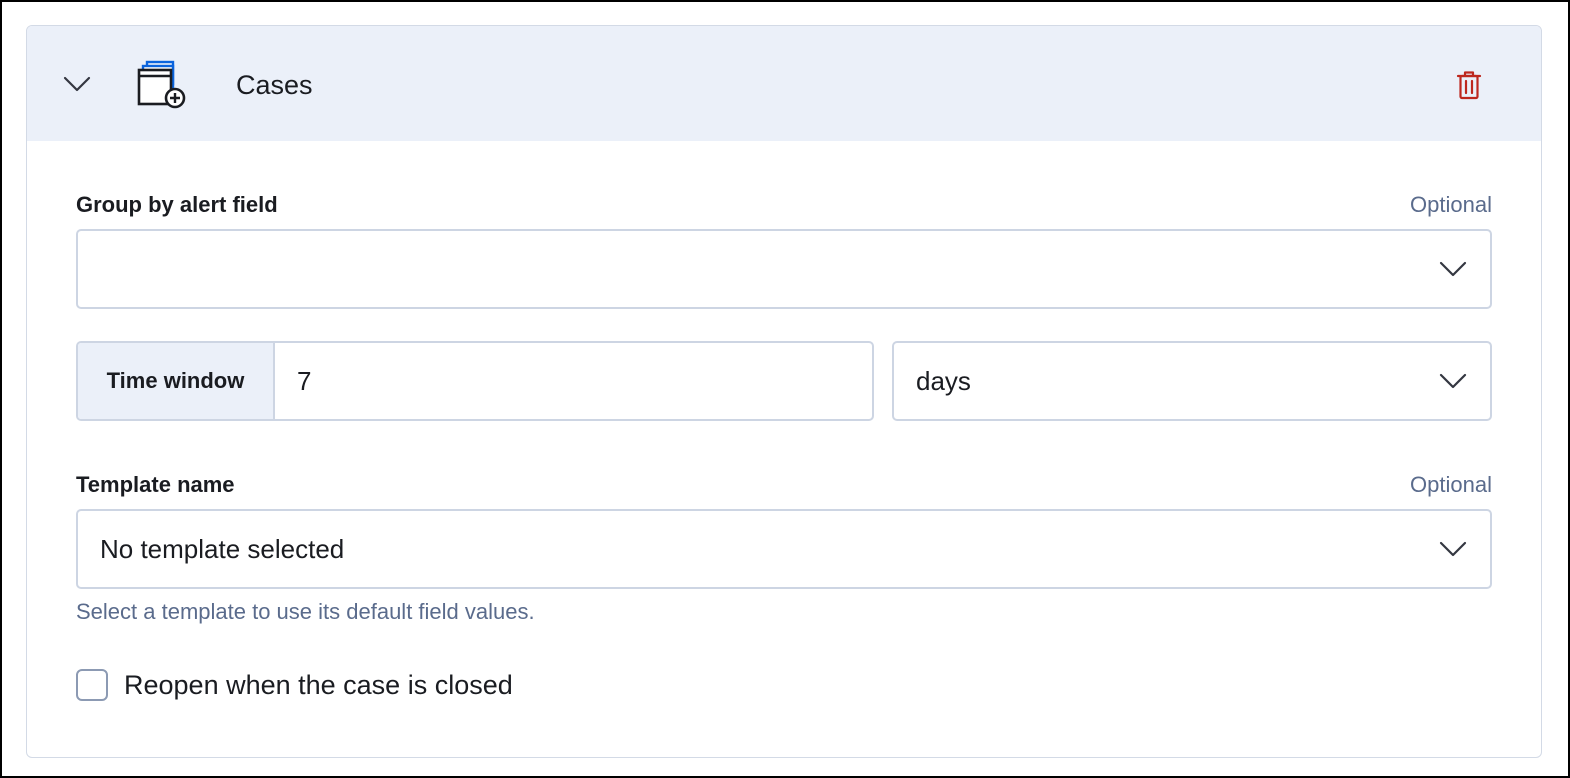 This screenshot has width=1570, height=778. I want to click on collapse-toggle-button, so click(77, 84).